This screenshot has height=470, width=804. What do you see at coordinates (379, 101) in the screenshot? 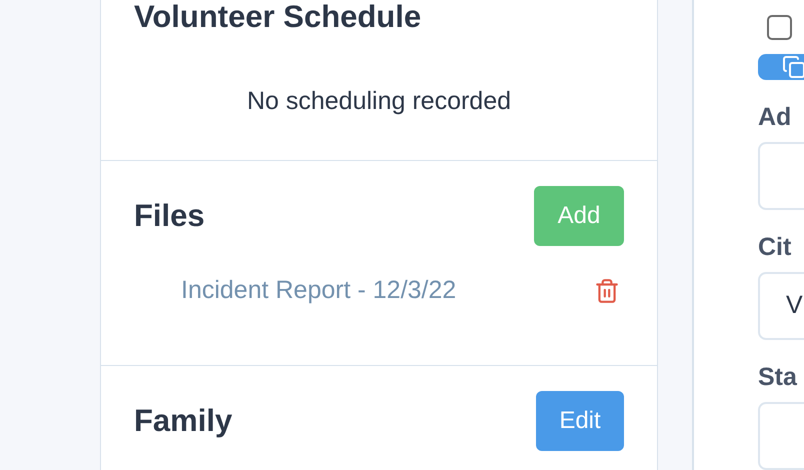
I see `empty-message: No scheduling recorded` at bounding box center [379, 101].